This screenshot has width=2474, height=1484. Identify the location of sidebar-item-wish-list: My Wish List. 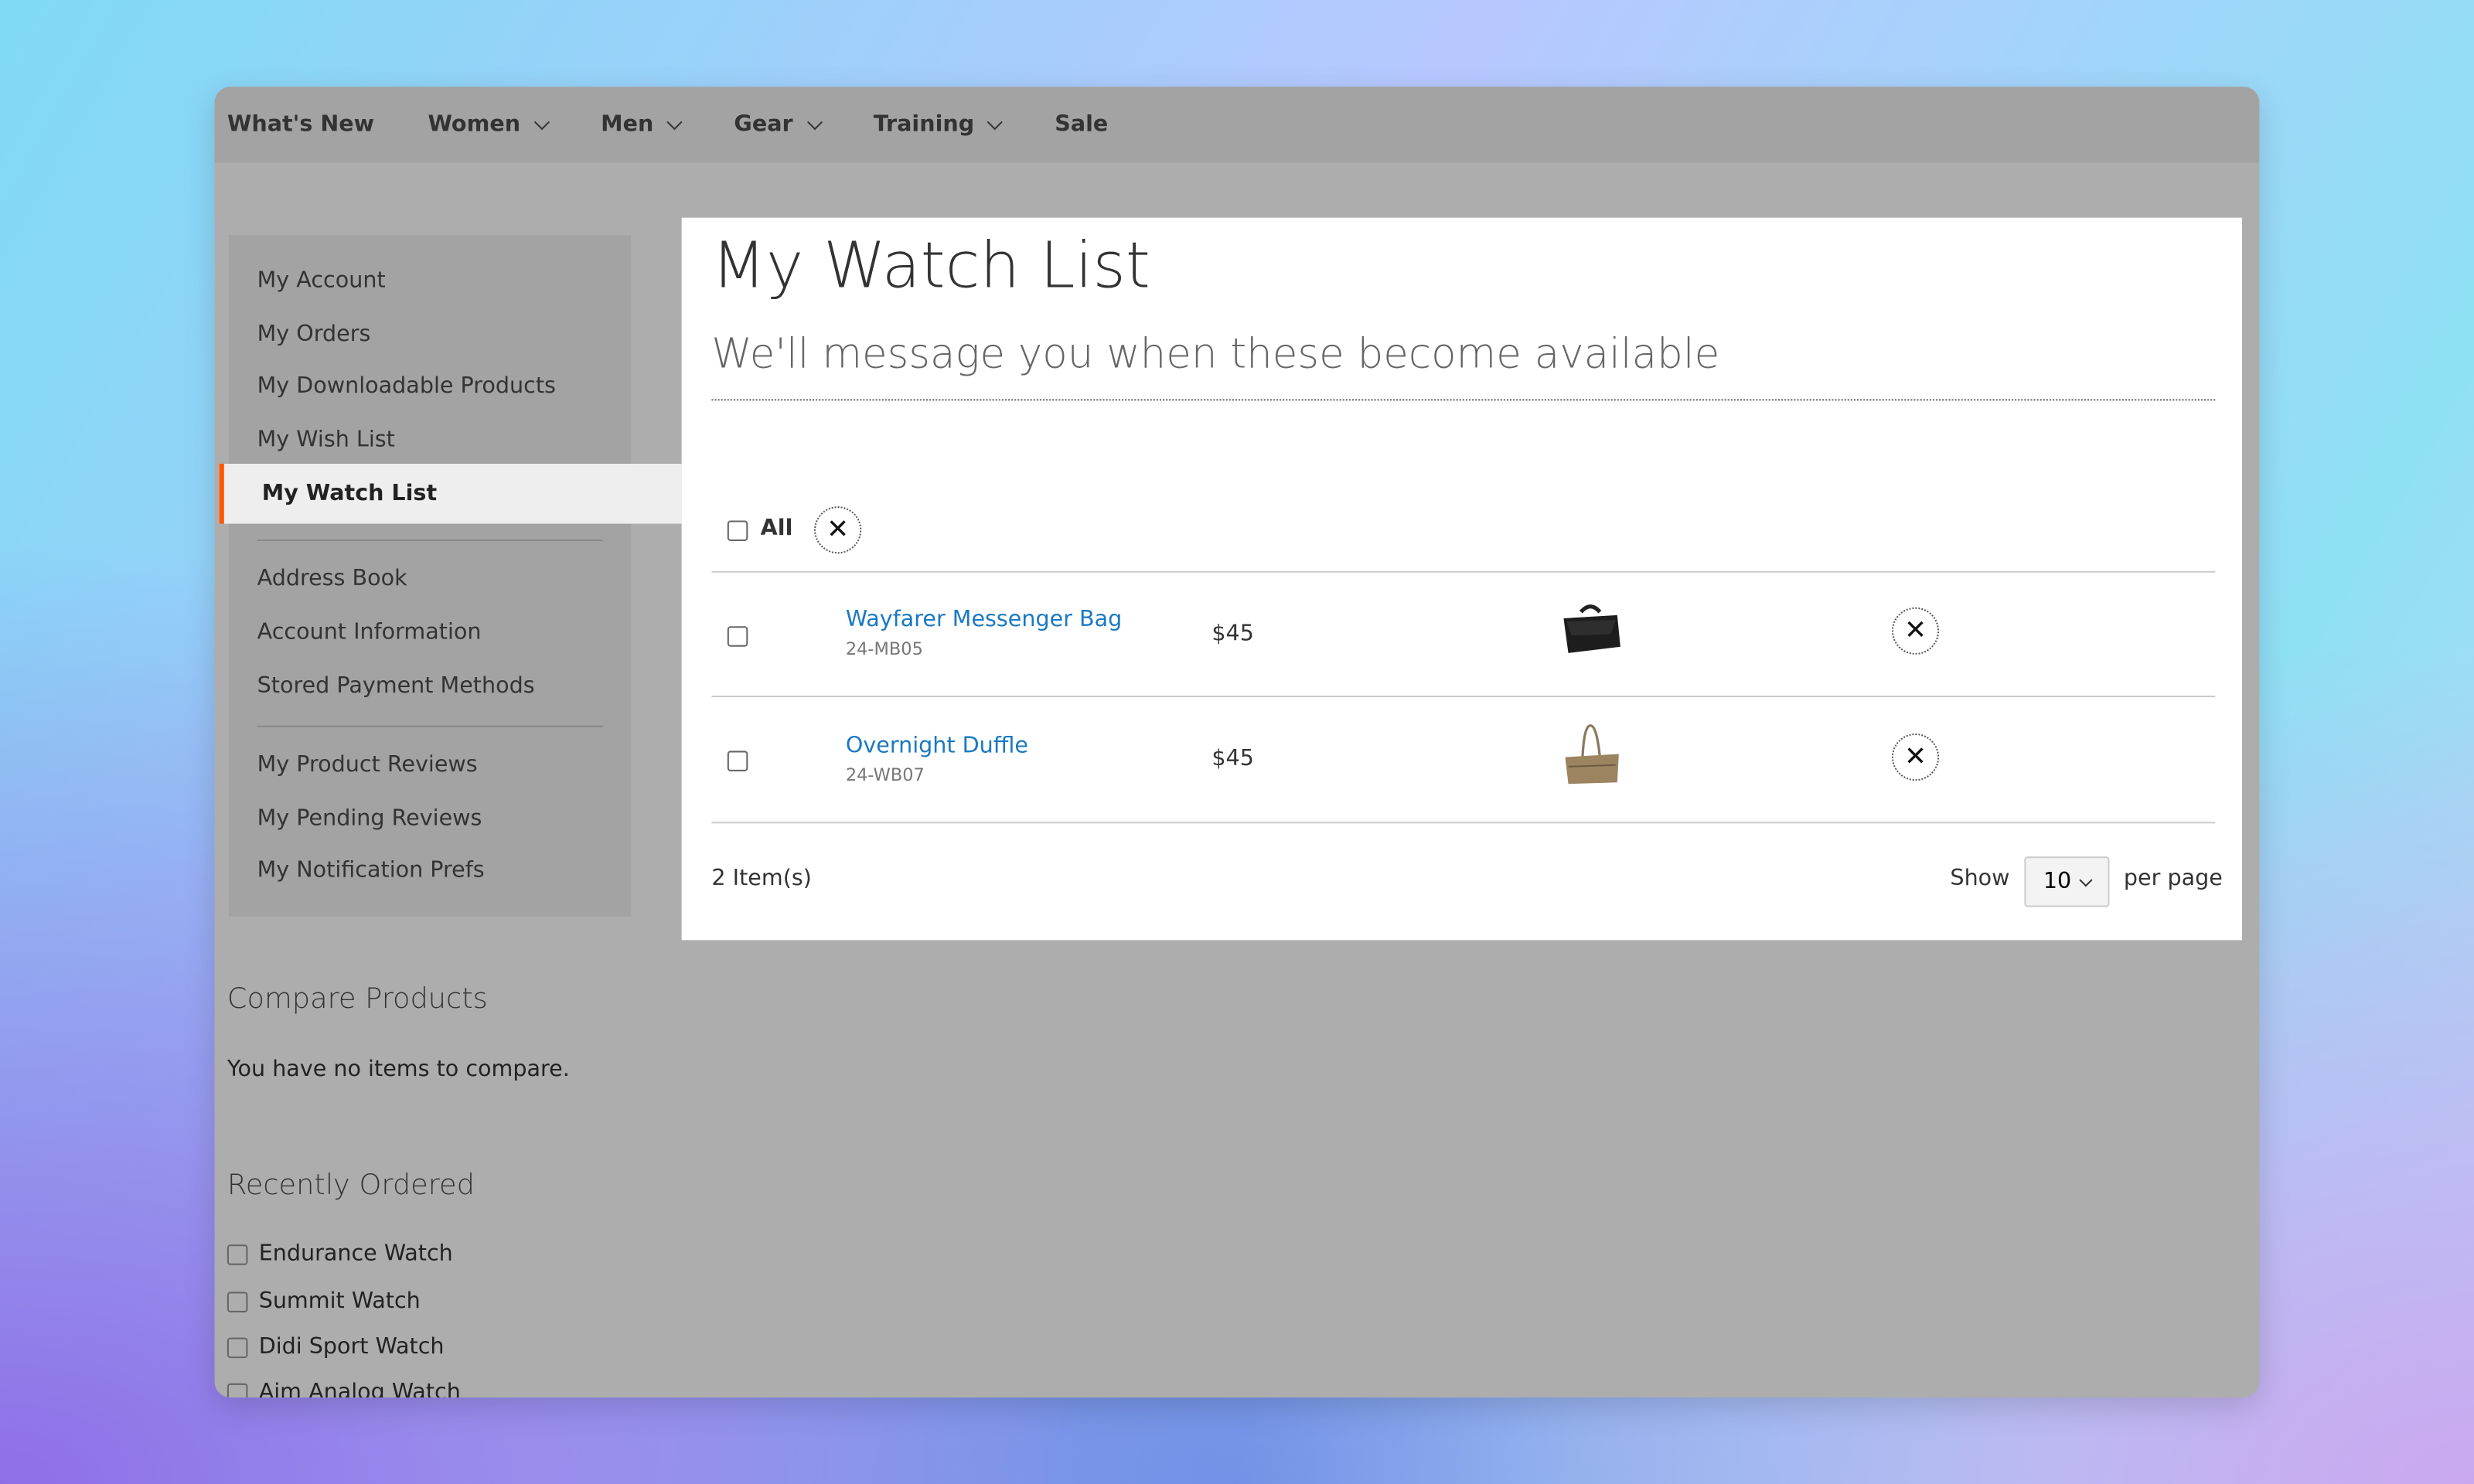
(430, 441).